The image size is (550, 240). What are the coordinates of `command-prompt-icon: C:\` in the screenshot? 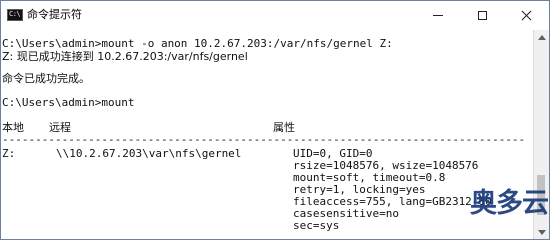 It's located at (15, 15).